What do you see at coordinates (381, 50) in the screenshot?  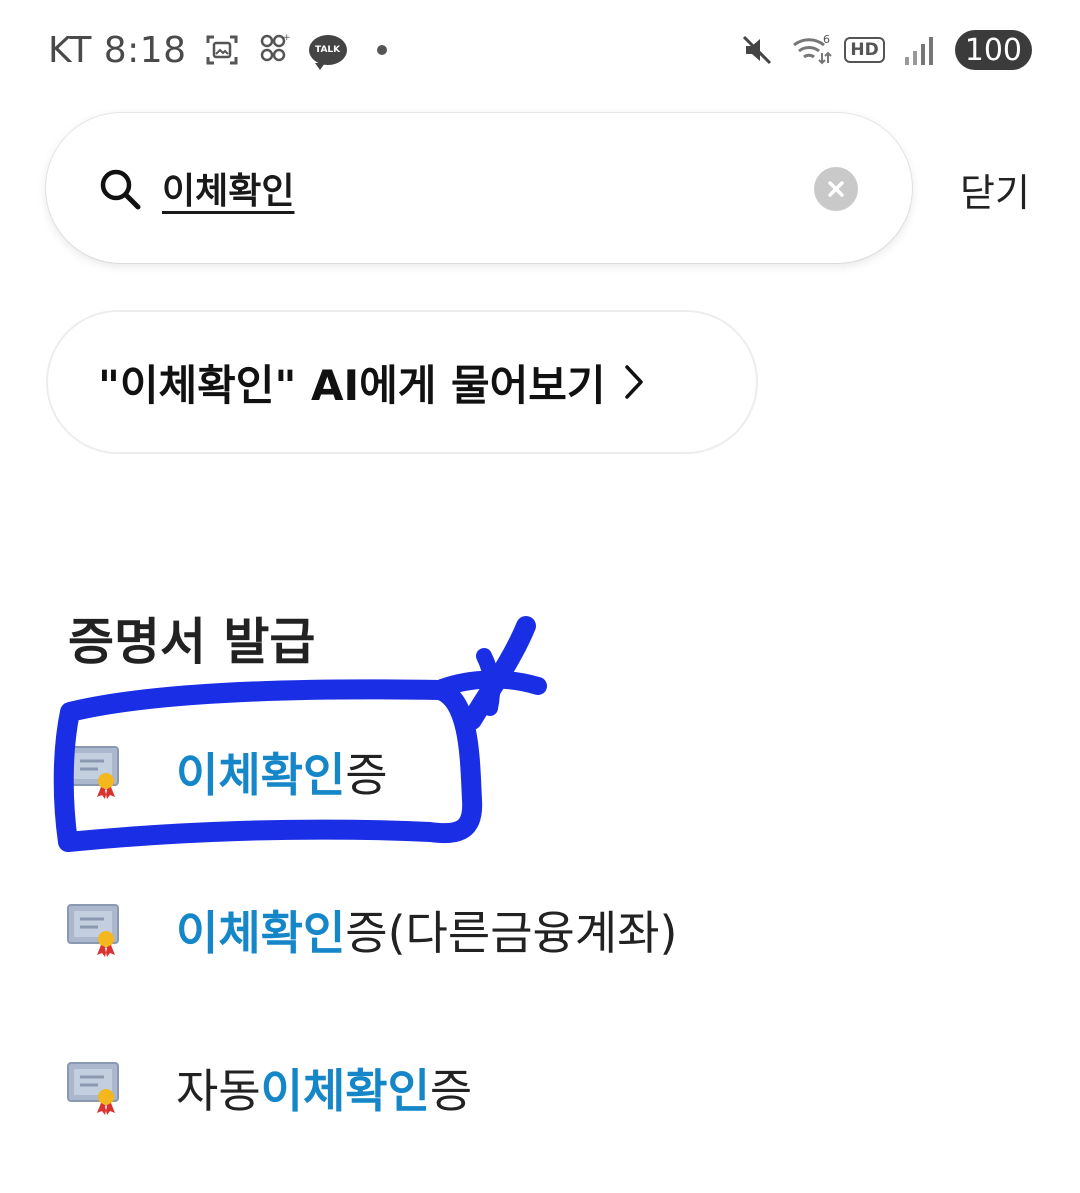 I see `notification-dot` at bounding box center [381, 50].